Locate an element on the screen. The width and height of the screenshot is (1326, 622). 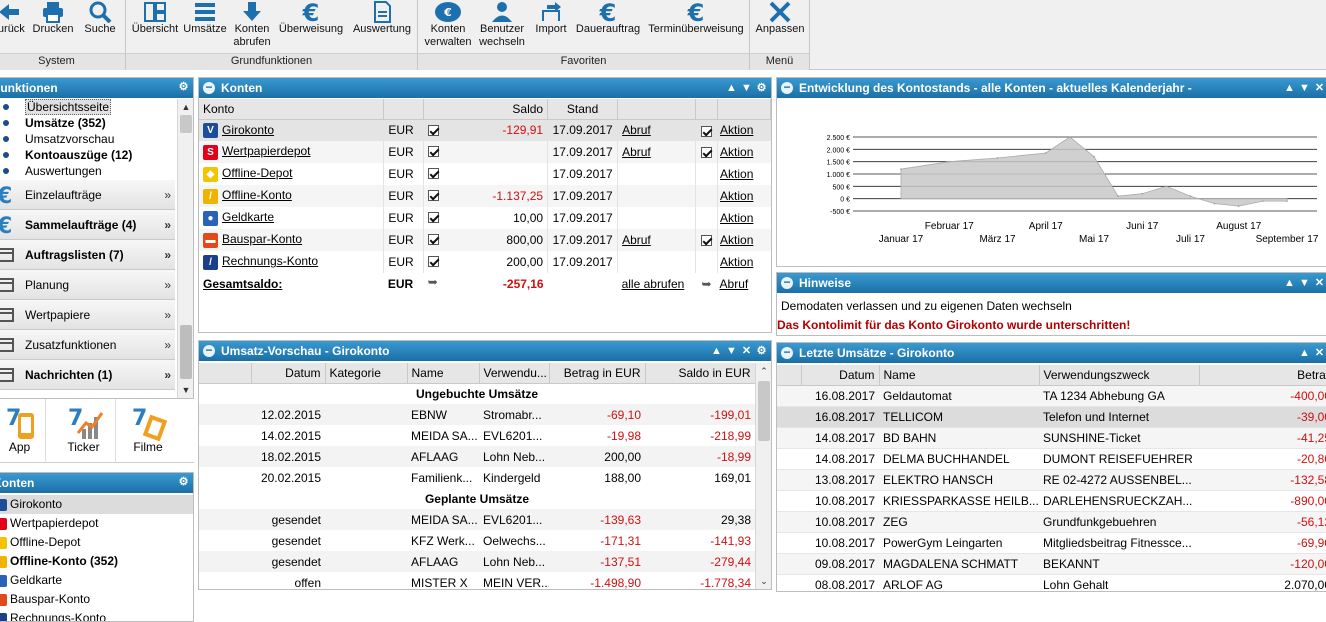
function-group-4: Wertpapiere » is located at coordinates (87, 315).